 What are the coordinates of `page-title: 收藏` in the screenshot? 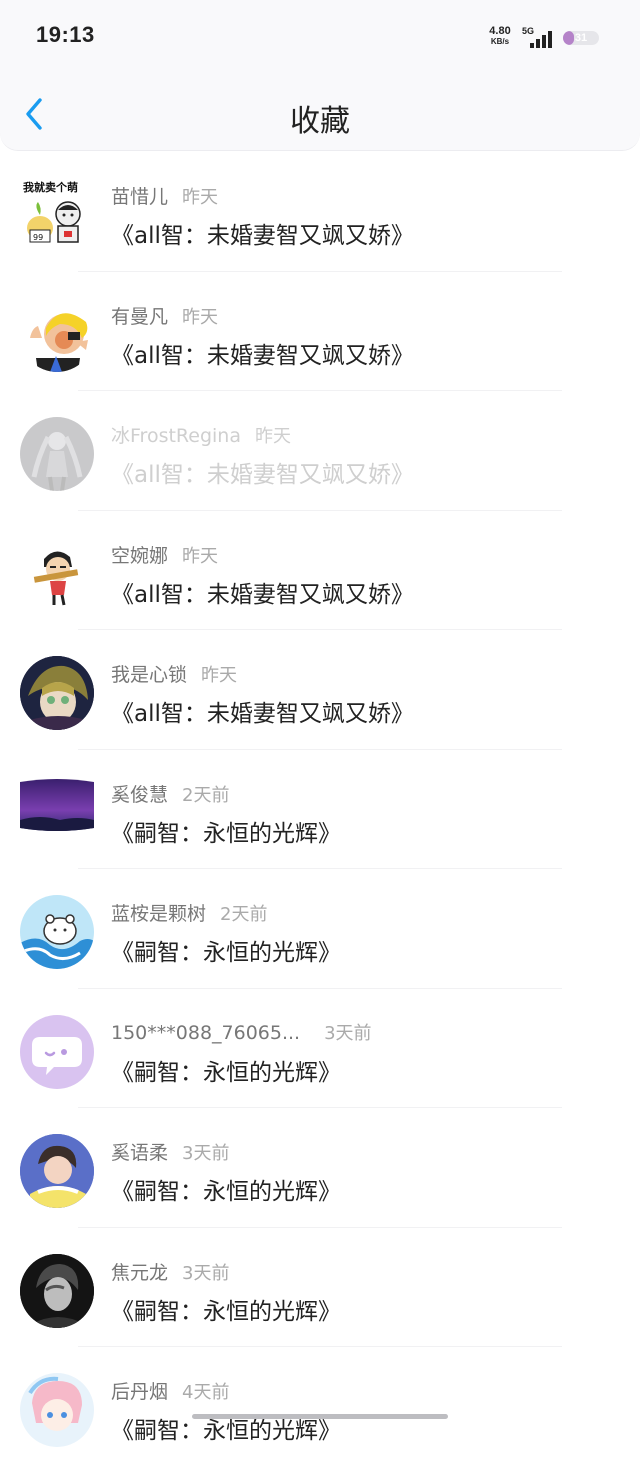 It's located at (320, 121).